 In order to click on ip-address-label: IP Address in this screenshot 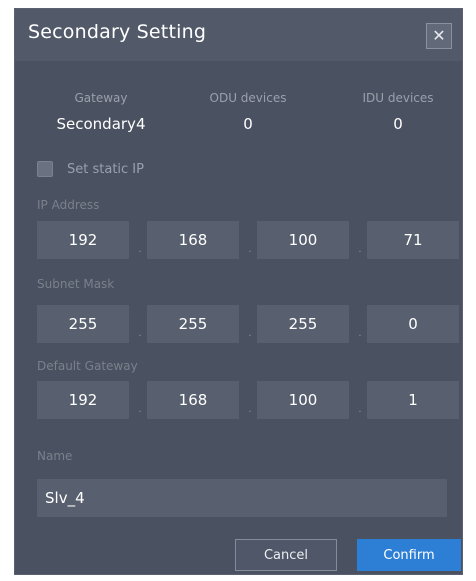, I will do `click(68, 205)`.